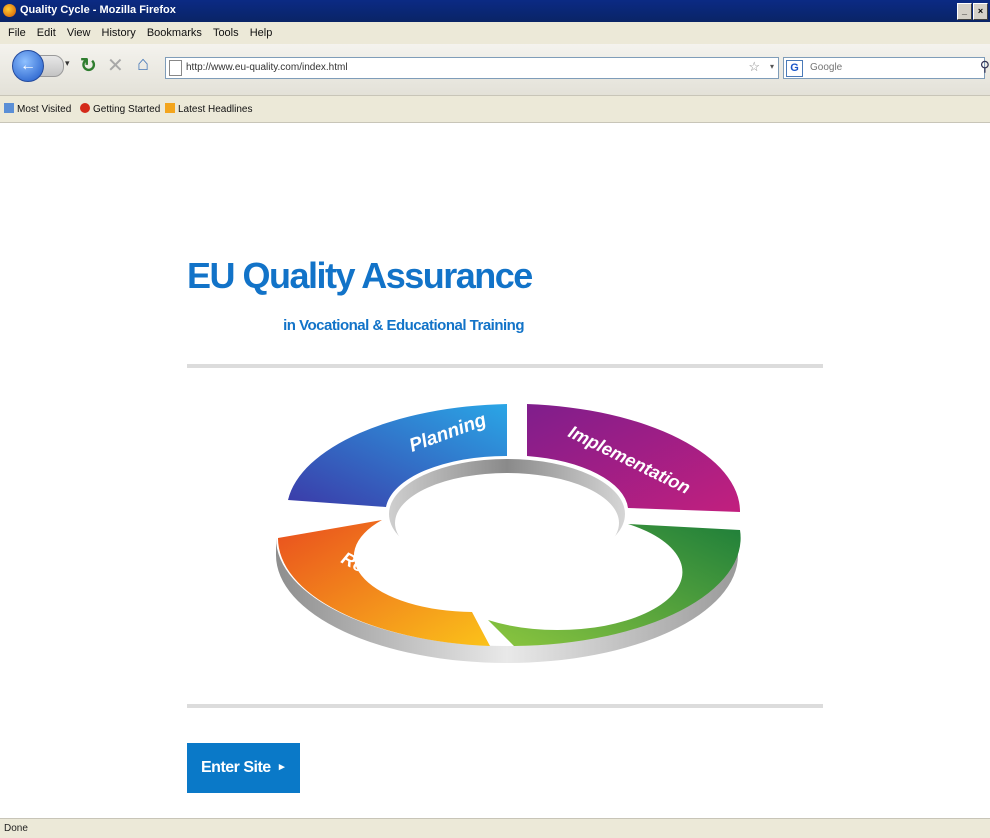 The width and height of the screenshot is (990, 838). What do you see at coordinates (119, 33) in the screenshot?
I see `menu-history: History` at bounding box center [119, 33].